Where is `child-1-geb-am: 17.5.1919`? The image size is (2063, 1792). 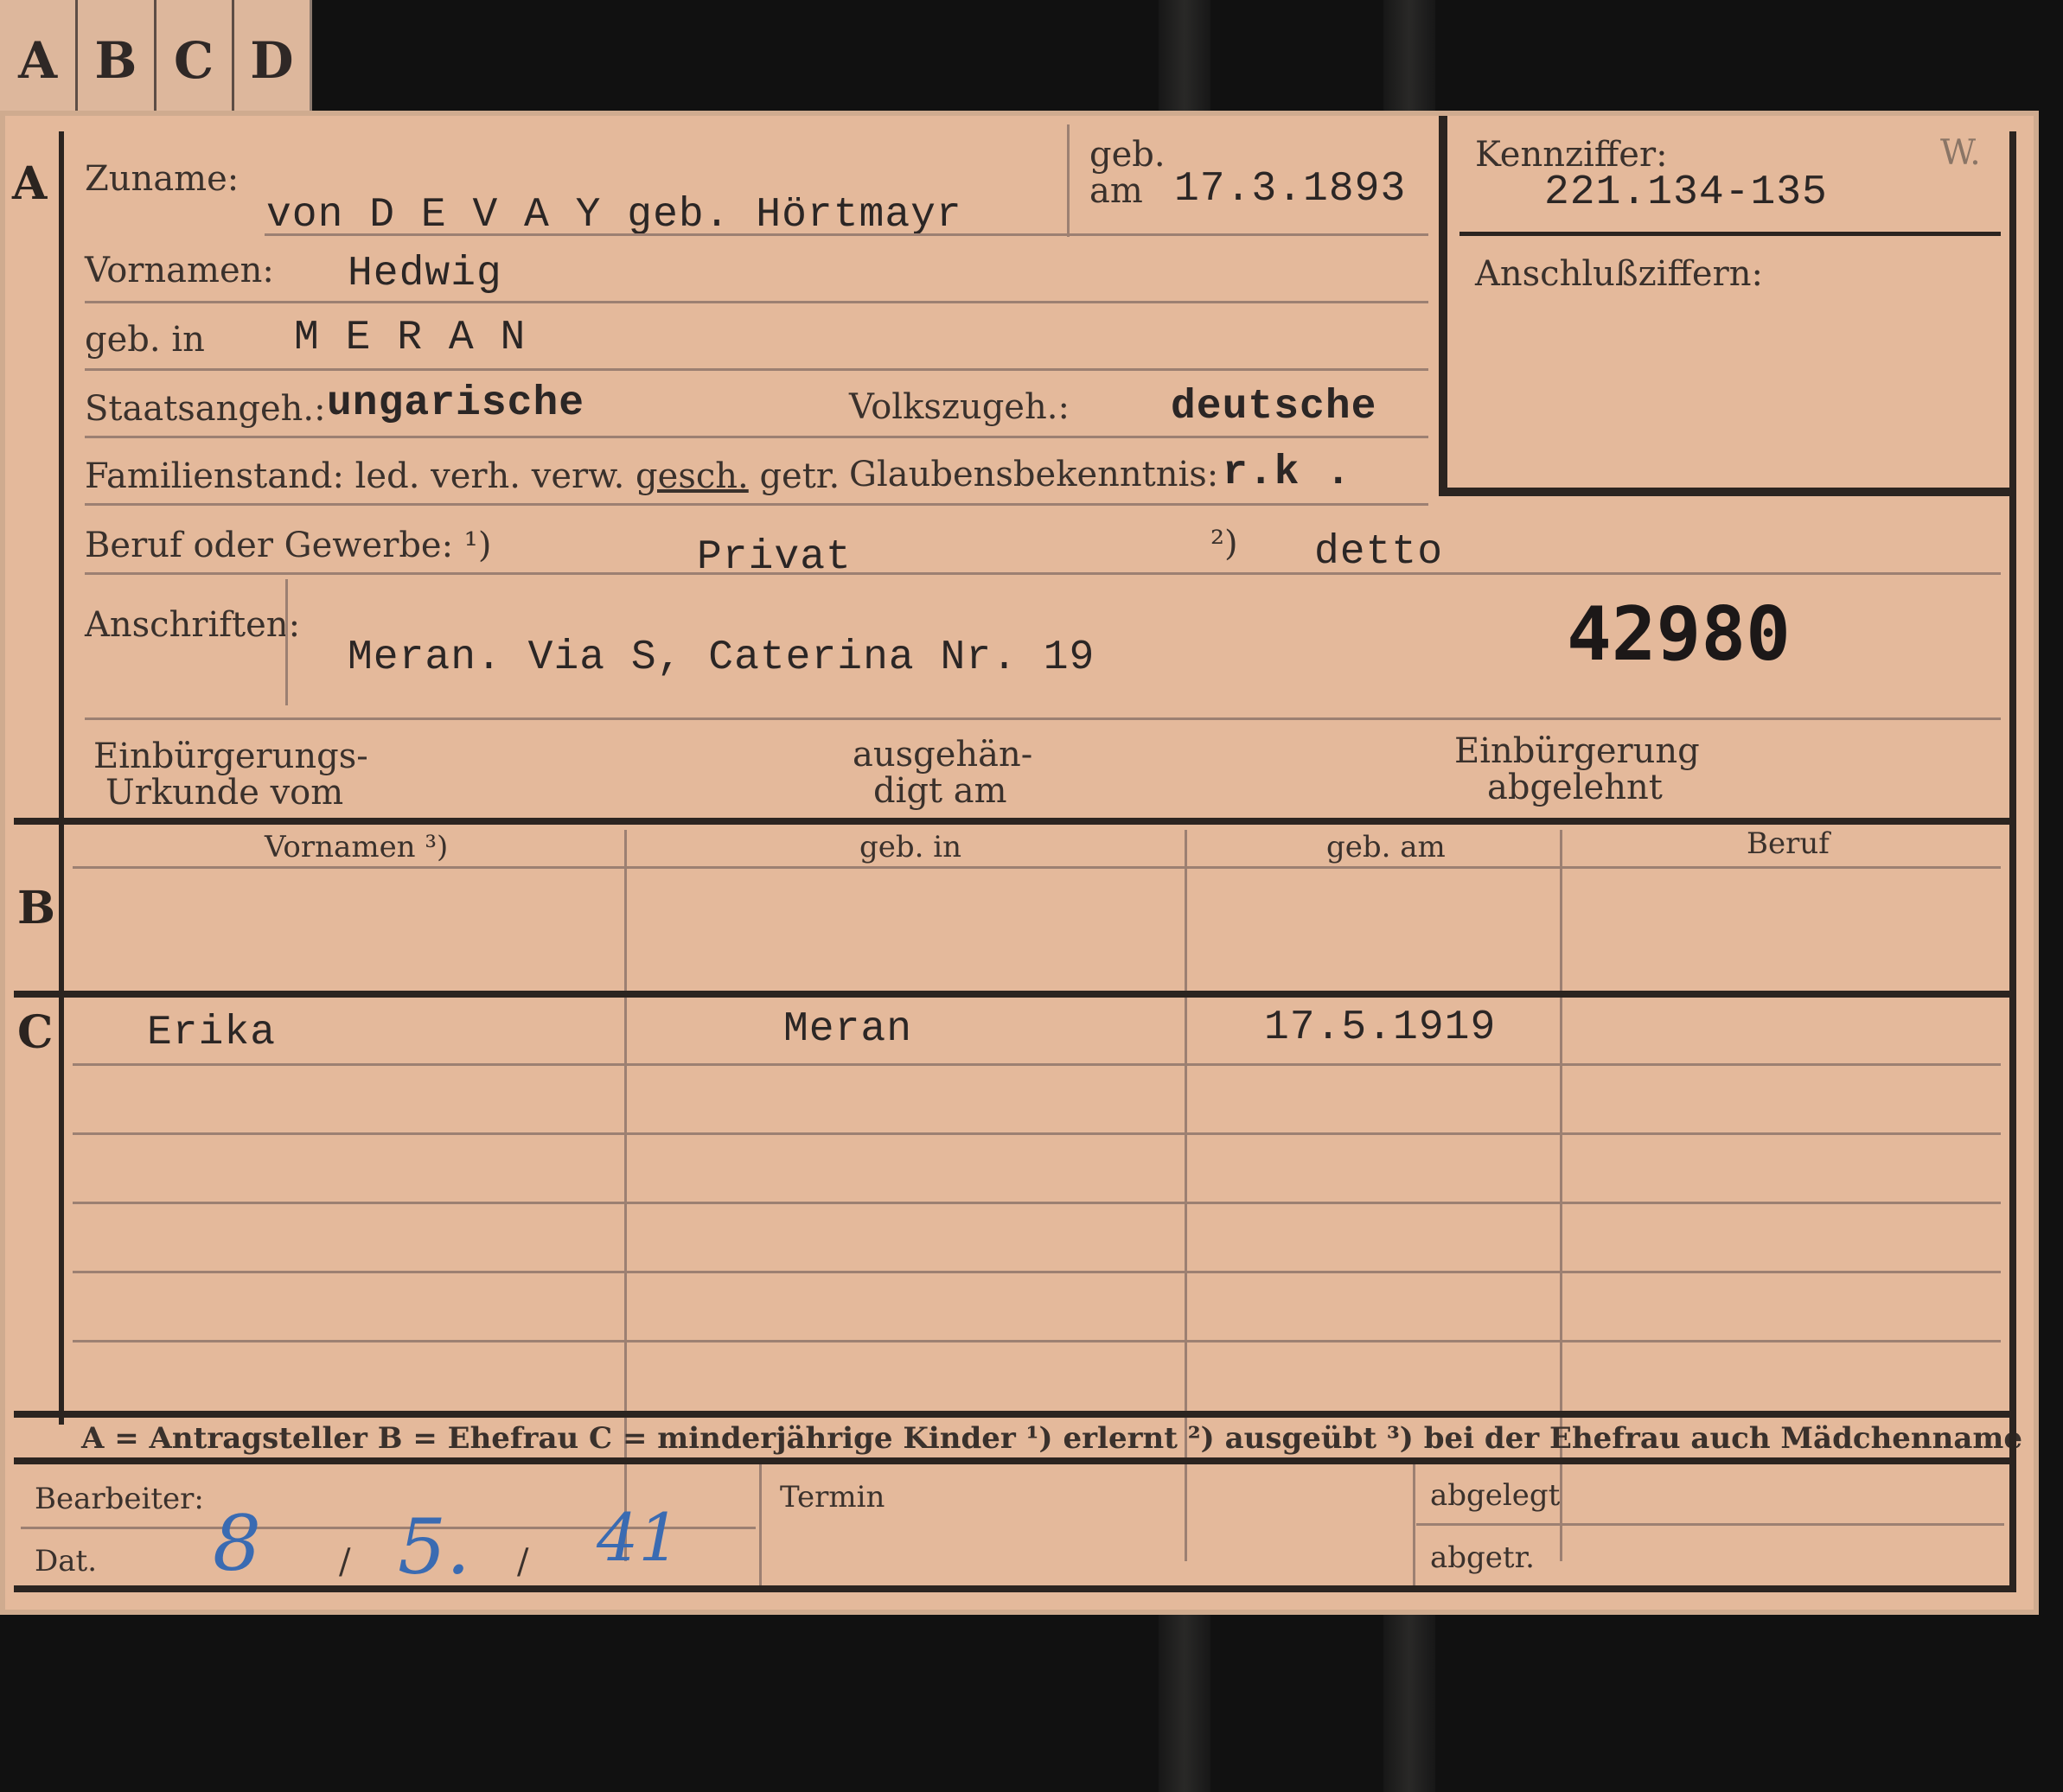 child-1-geb-am: 17.5.1919 is located at coordinates (1380, 1027).